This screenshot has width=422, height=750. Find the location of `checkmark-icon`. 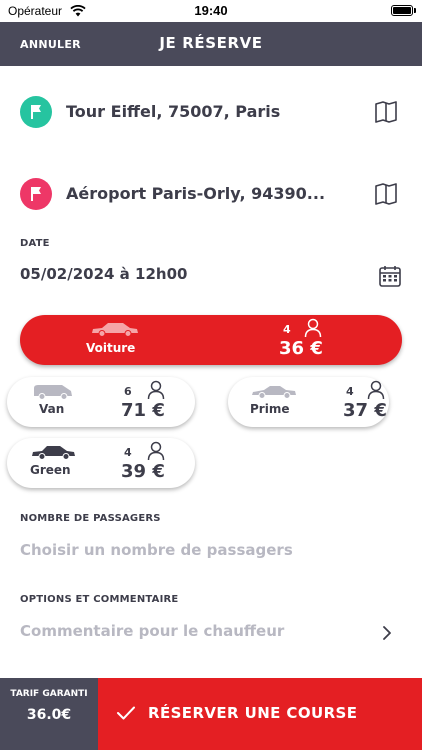

checkmark-icon is located at coordinates (126, 713).